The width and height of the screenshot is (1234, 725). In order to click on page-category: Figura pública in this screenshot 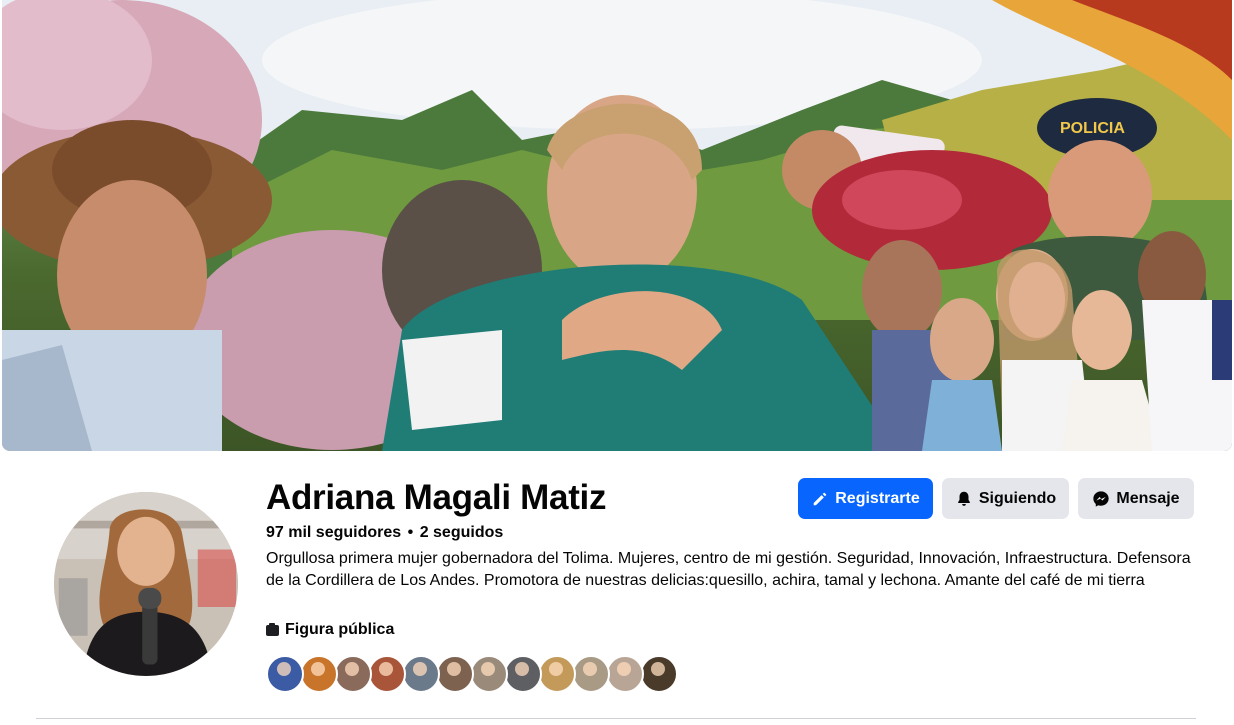, I will do `click(330, 630)`.